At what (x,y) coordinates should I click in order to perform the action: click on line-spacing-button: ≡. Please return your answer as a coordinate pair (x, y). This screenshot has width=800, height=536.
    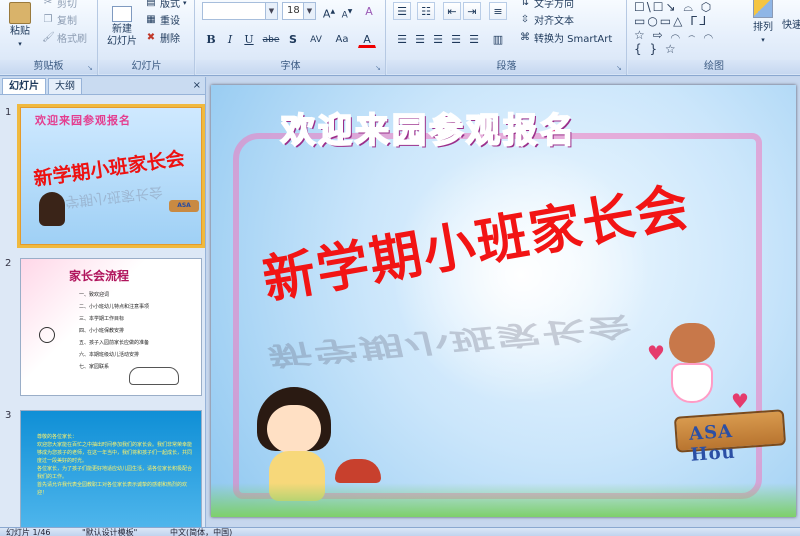
    Looking at the image, I should click on (498, 11).